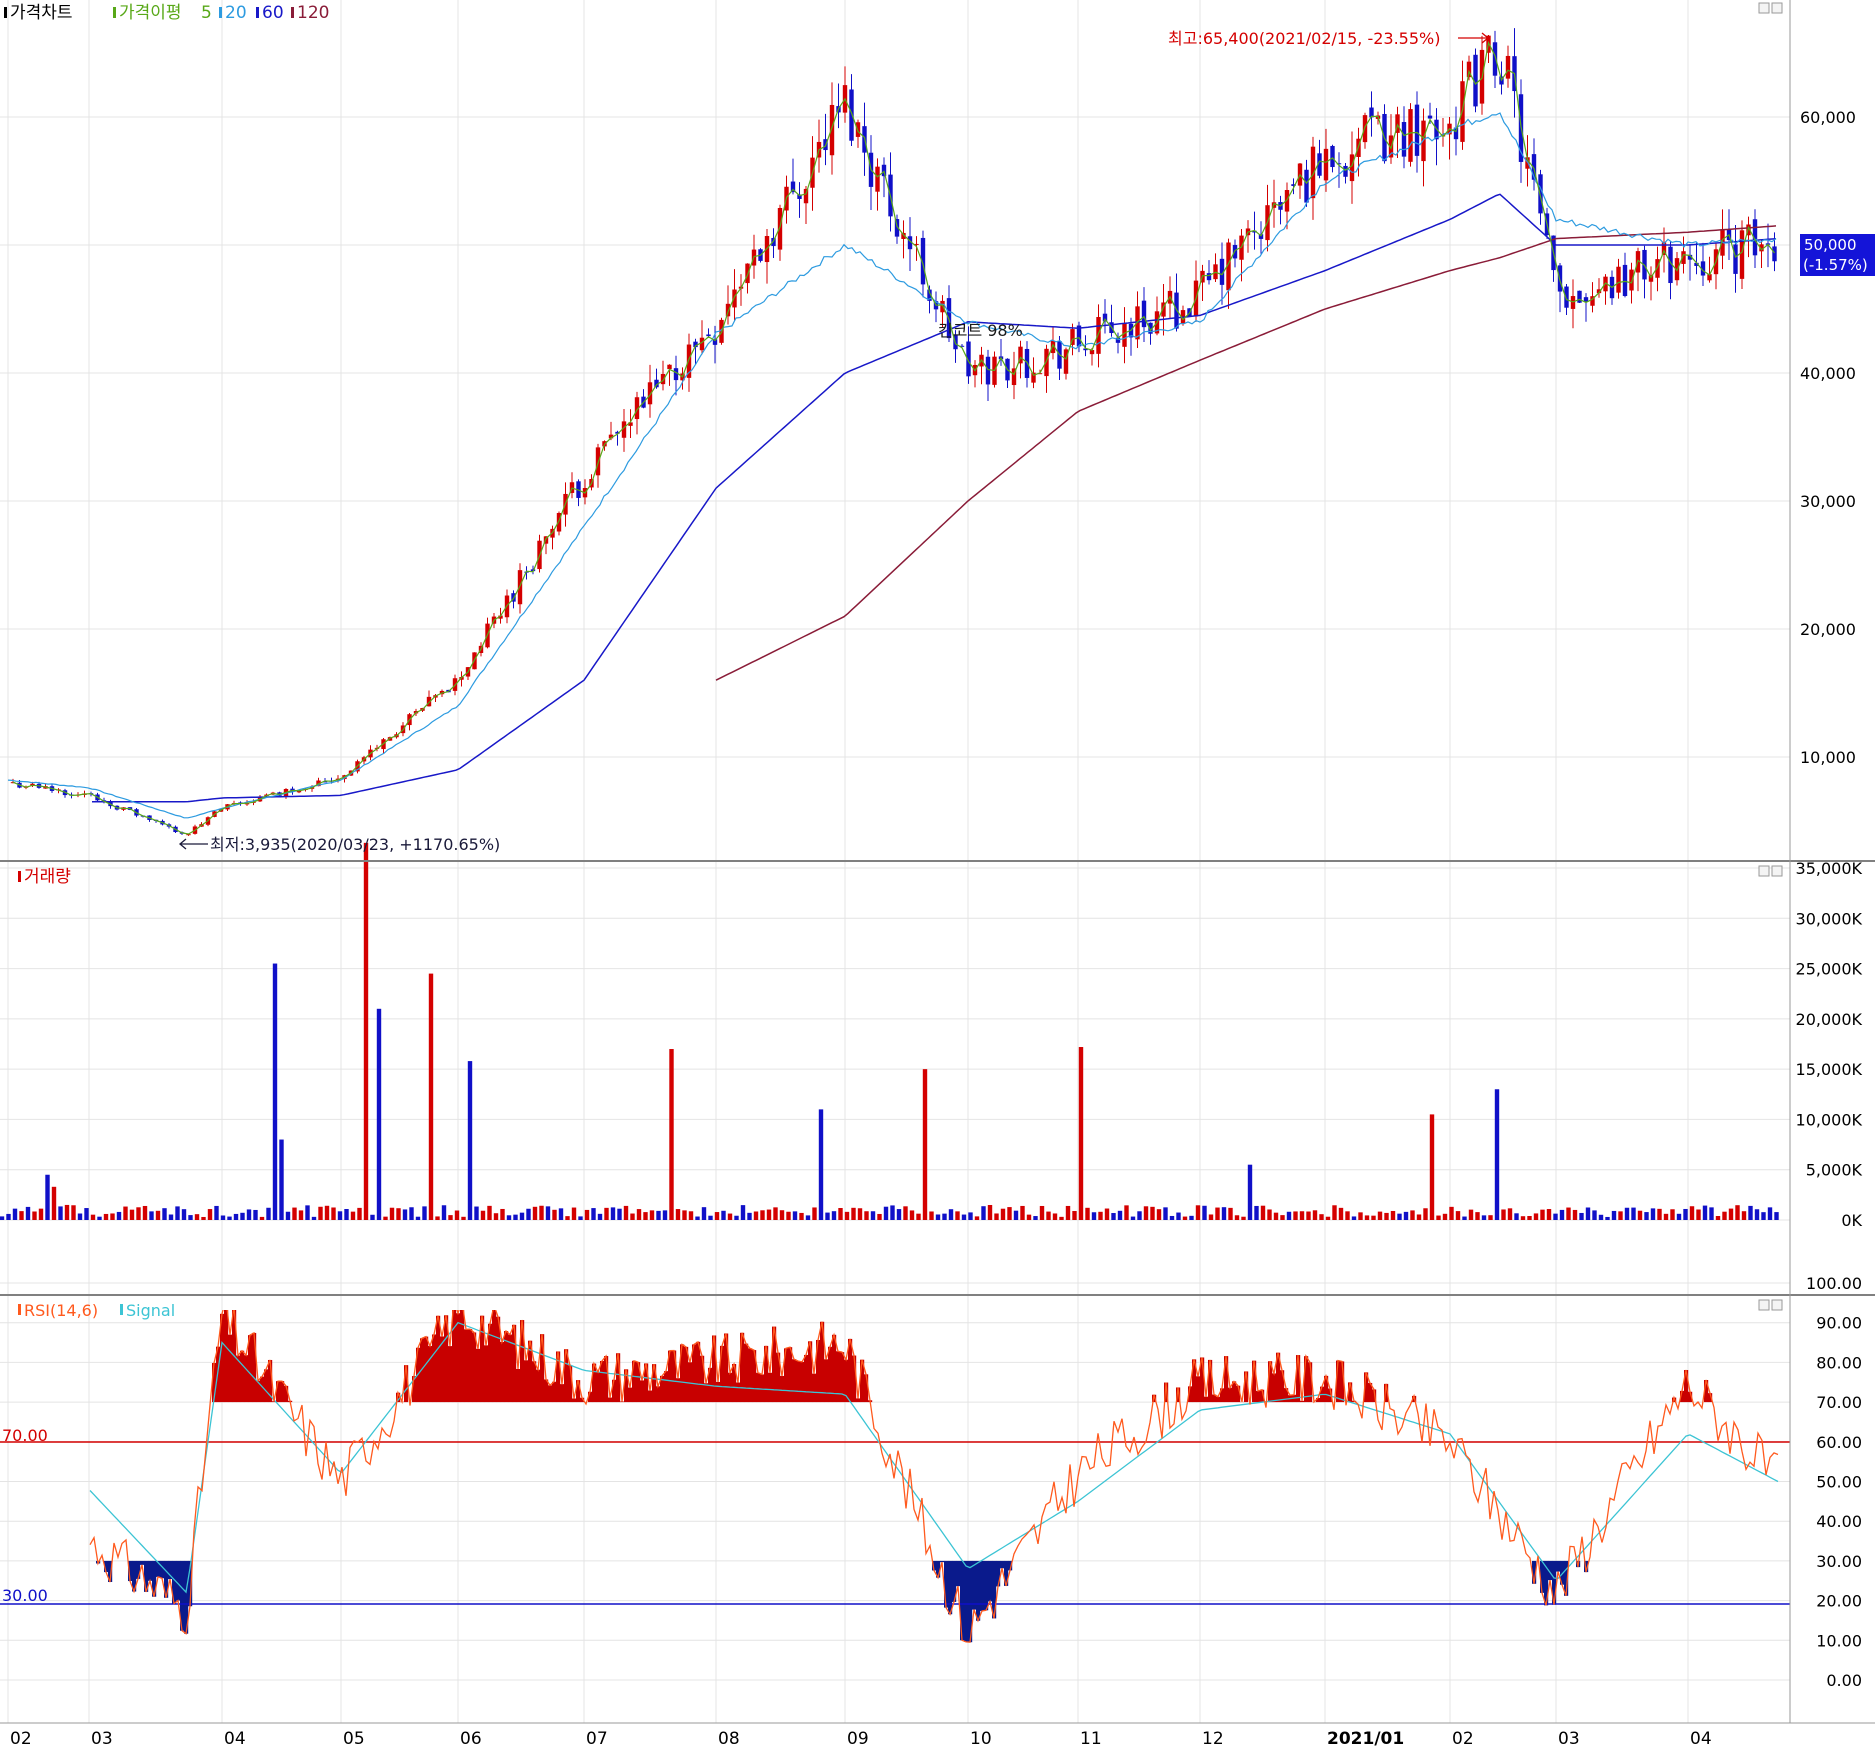 The image size is (1875, 1754). Describe the element at coordinates (1829, 969) in the screenshot. I see `volume-tick-label: 25,000K` at that location.